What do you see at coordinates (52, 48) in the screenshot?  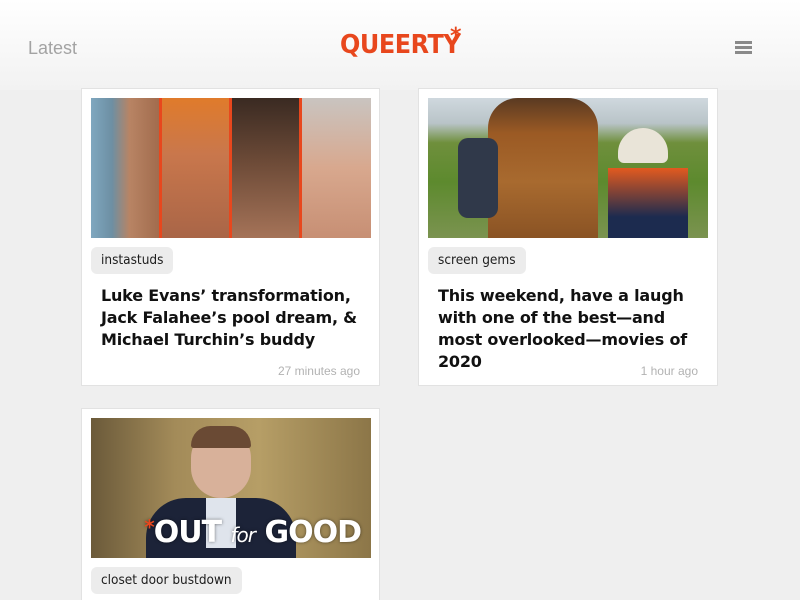 I see `latest-link: Latest` at bounding box center [52, 48].